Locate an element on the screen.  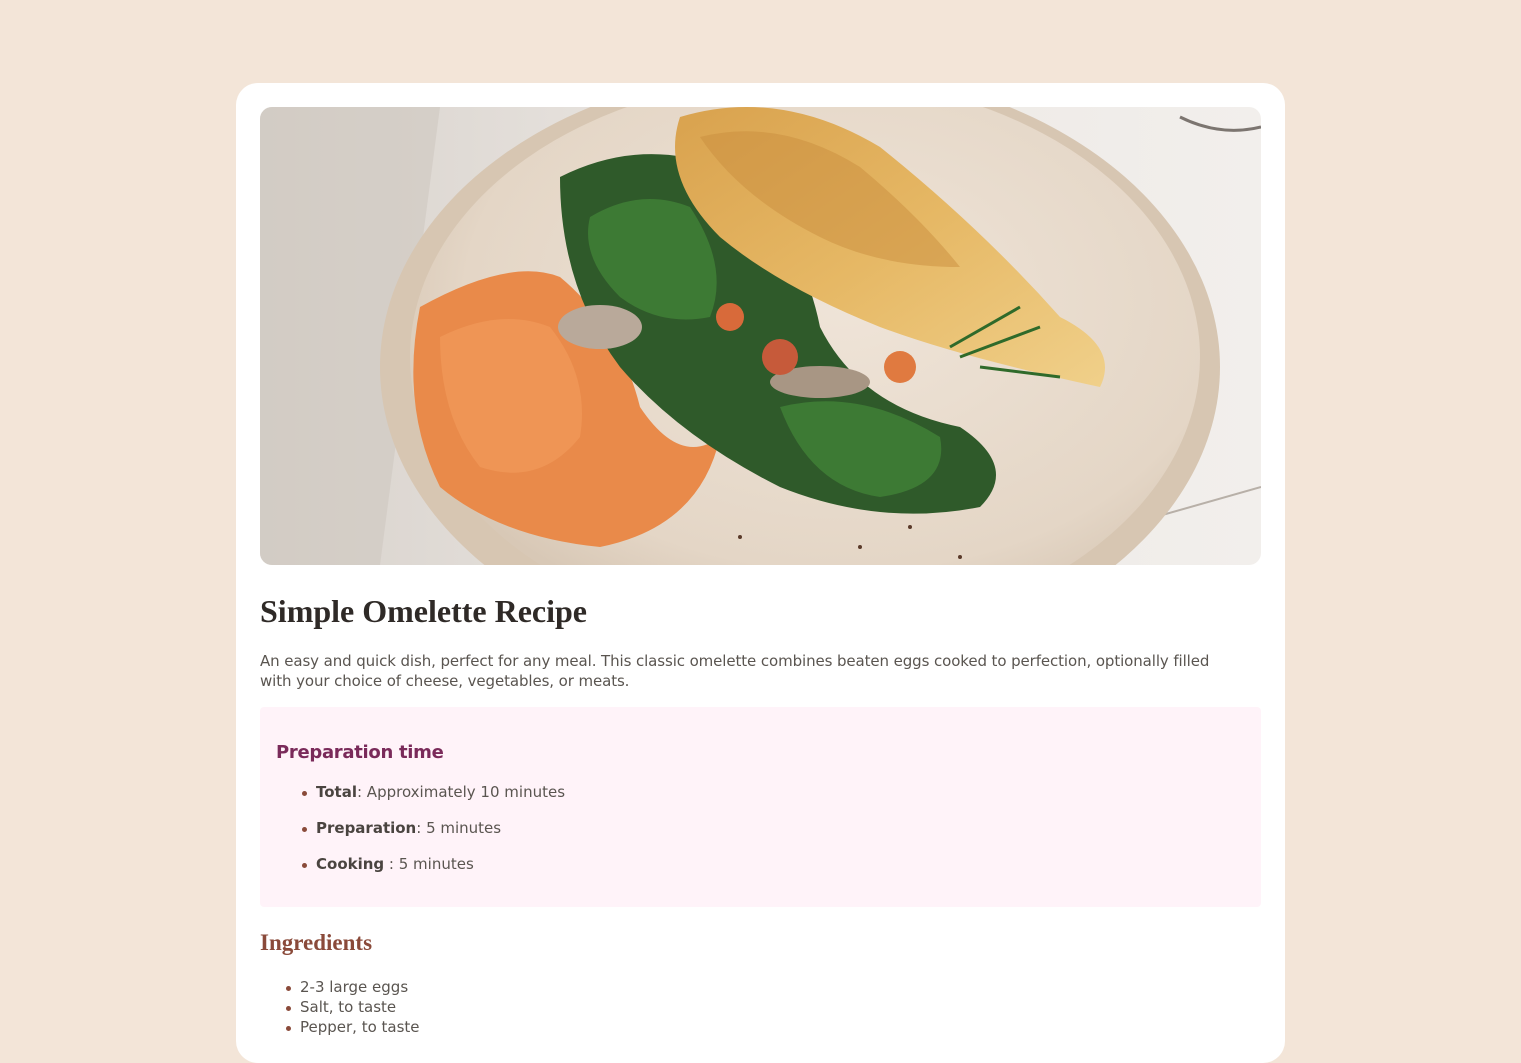
preparation-heading: Preparation time is located at coordinates (360, 752).